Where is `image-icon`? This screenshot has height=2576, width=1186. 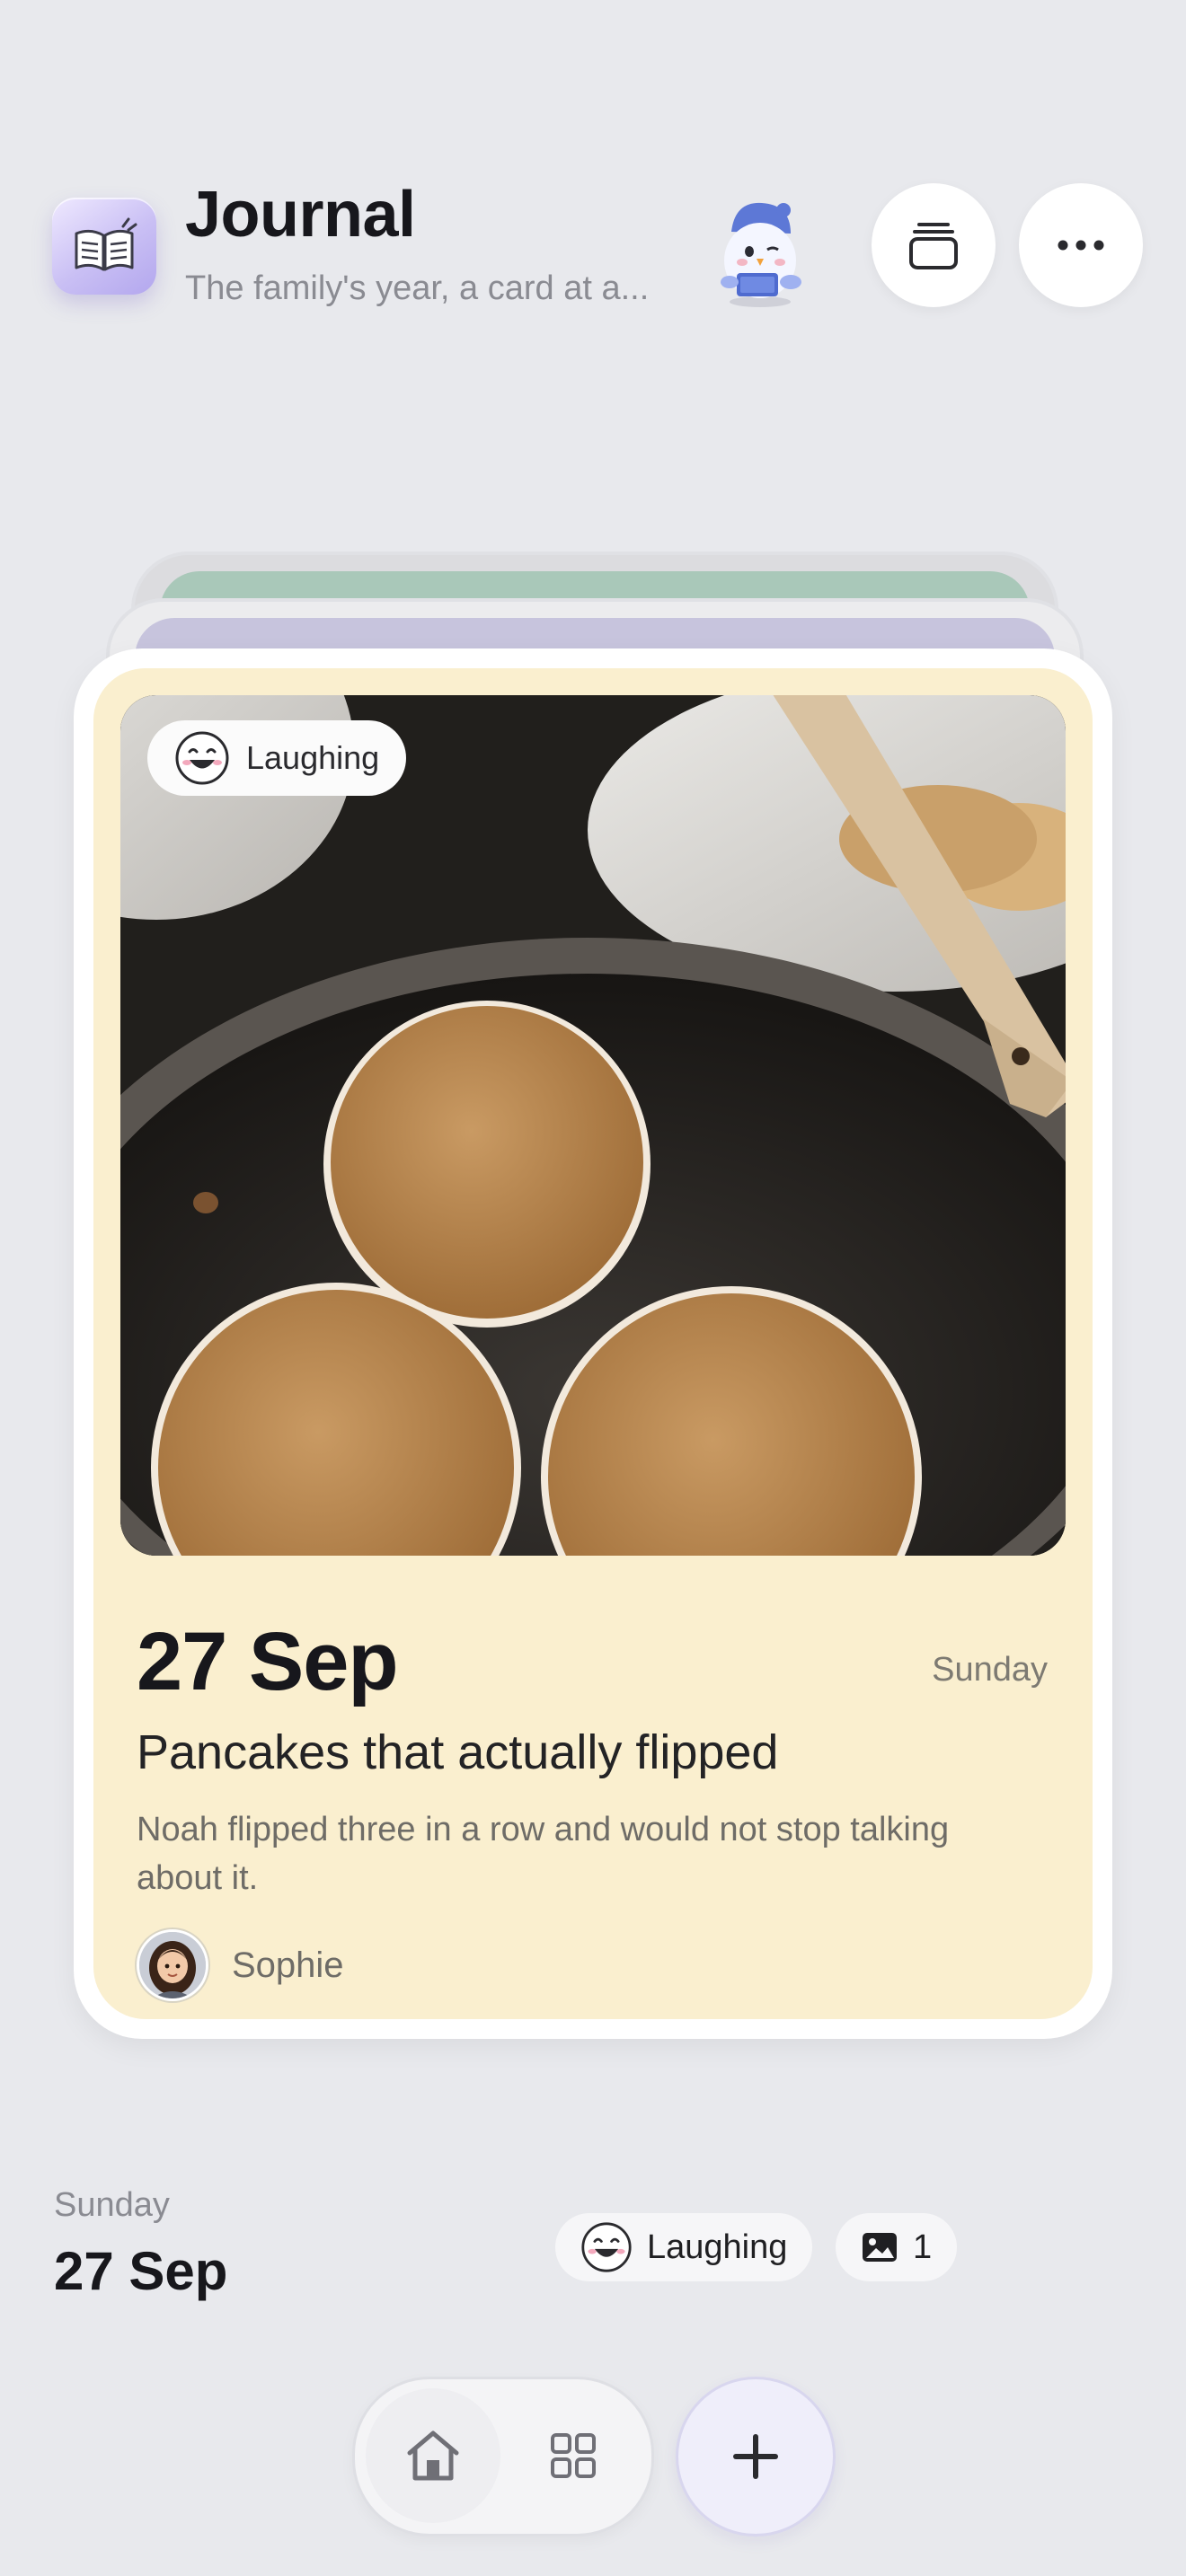
image-icon is located at coordinates (880, 2247).